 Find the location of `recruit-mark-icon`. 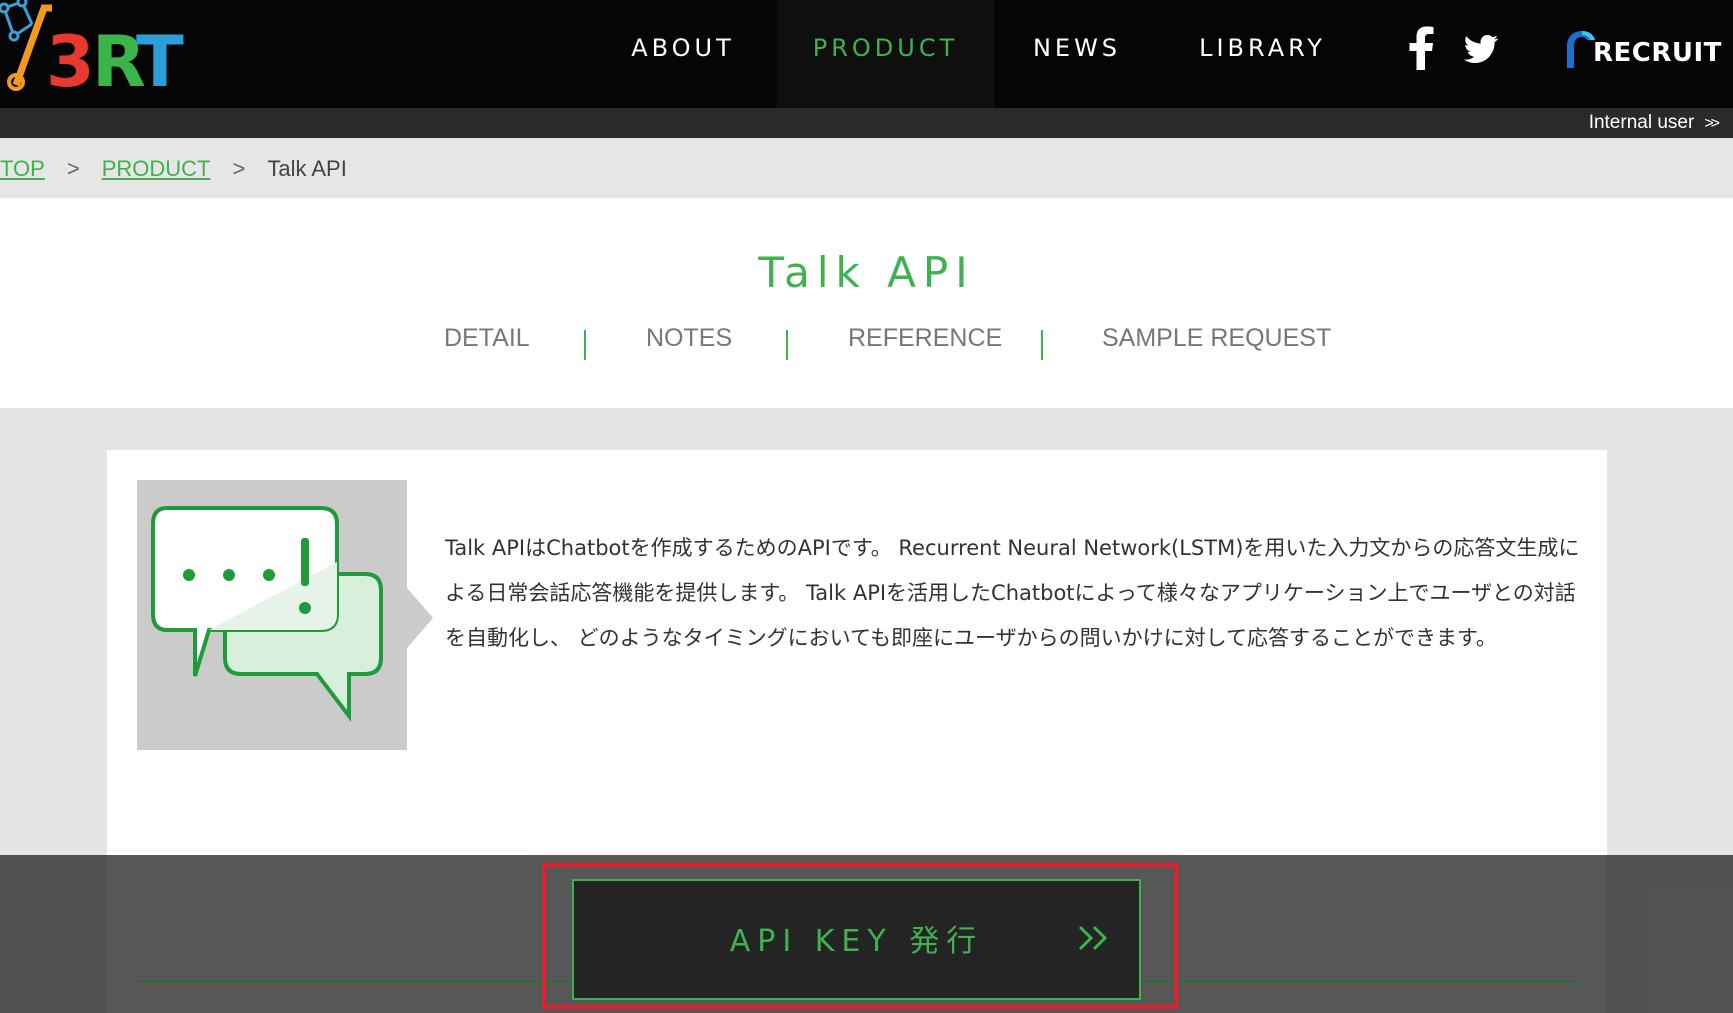

recruit-mark-icon is located at coordinates (1581, 49).